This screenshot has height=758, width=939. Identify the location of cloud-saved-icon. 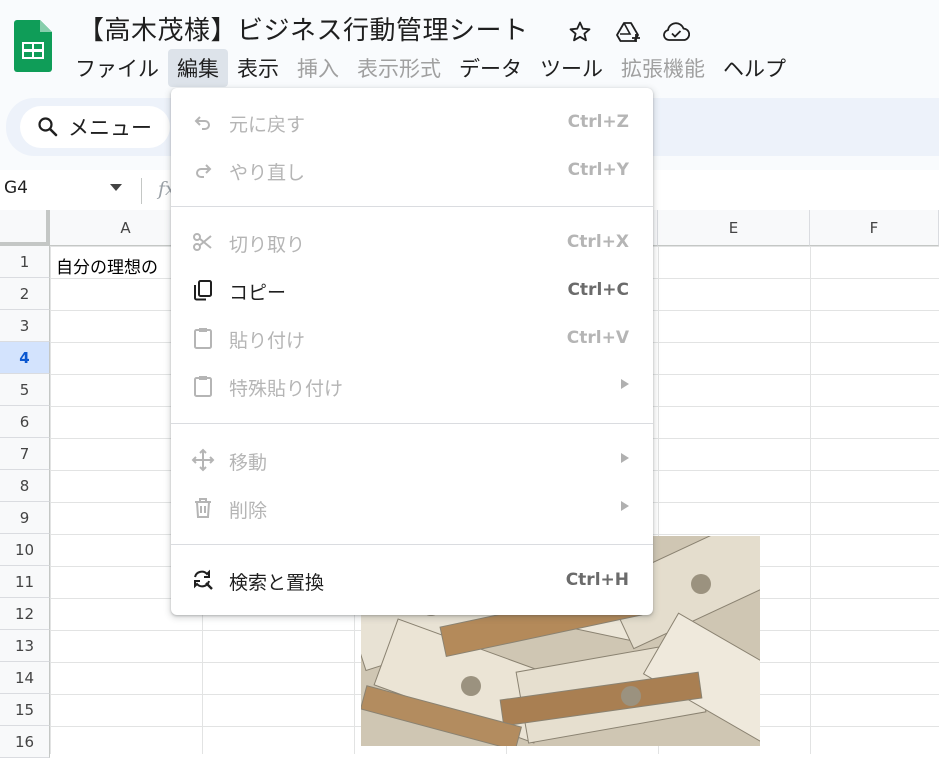
(676, 32).